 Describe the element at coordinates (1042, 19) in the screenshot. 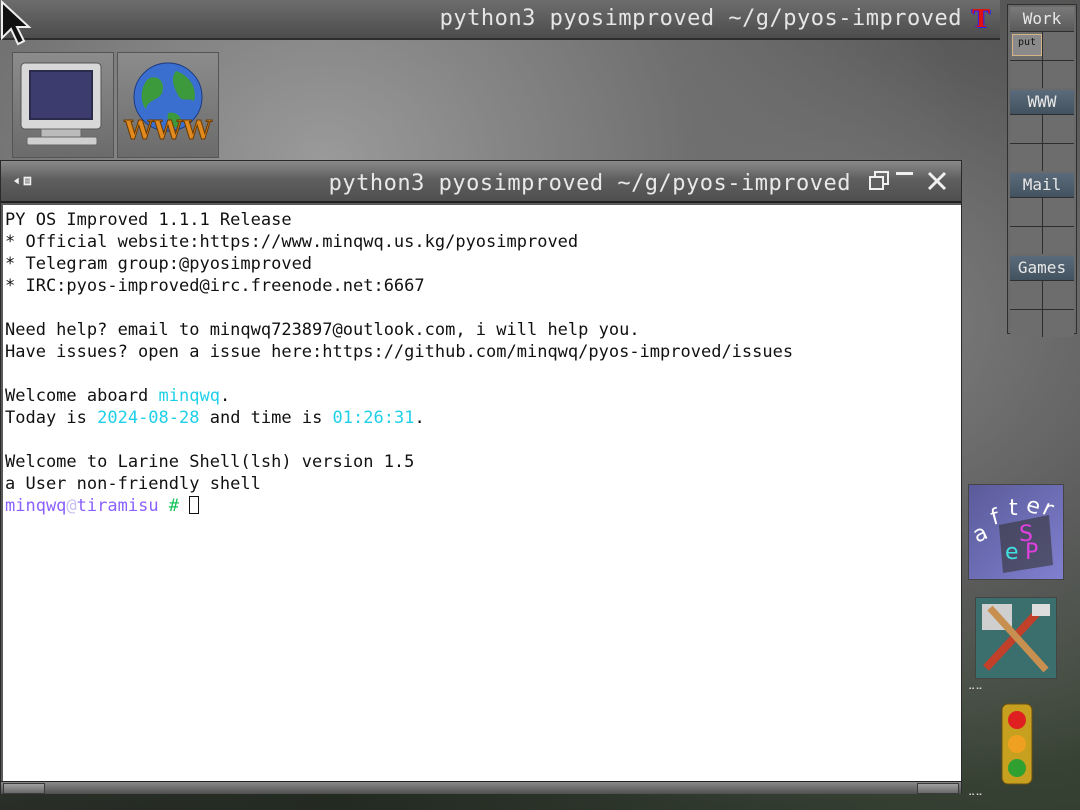

I see `pager-desk-label: Work` at that location.